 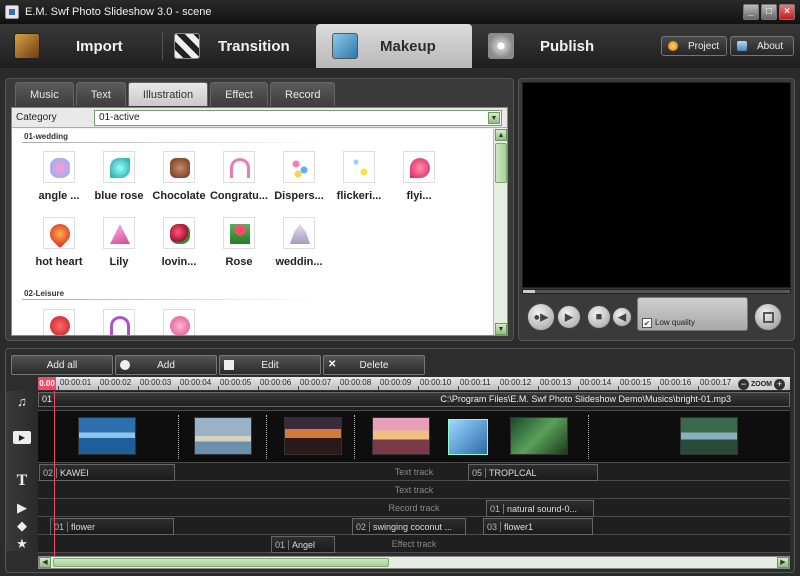 I want to click on about-label: About, so click(x=770, y=46).